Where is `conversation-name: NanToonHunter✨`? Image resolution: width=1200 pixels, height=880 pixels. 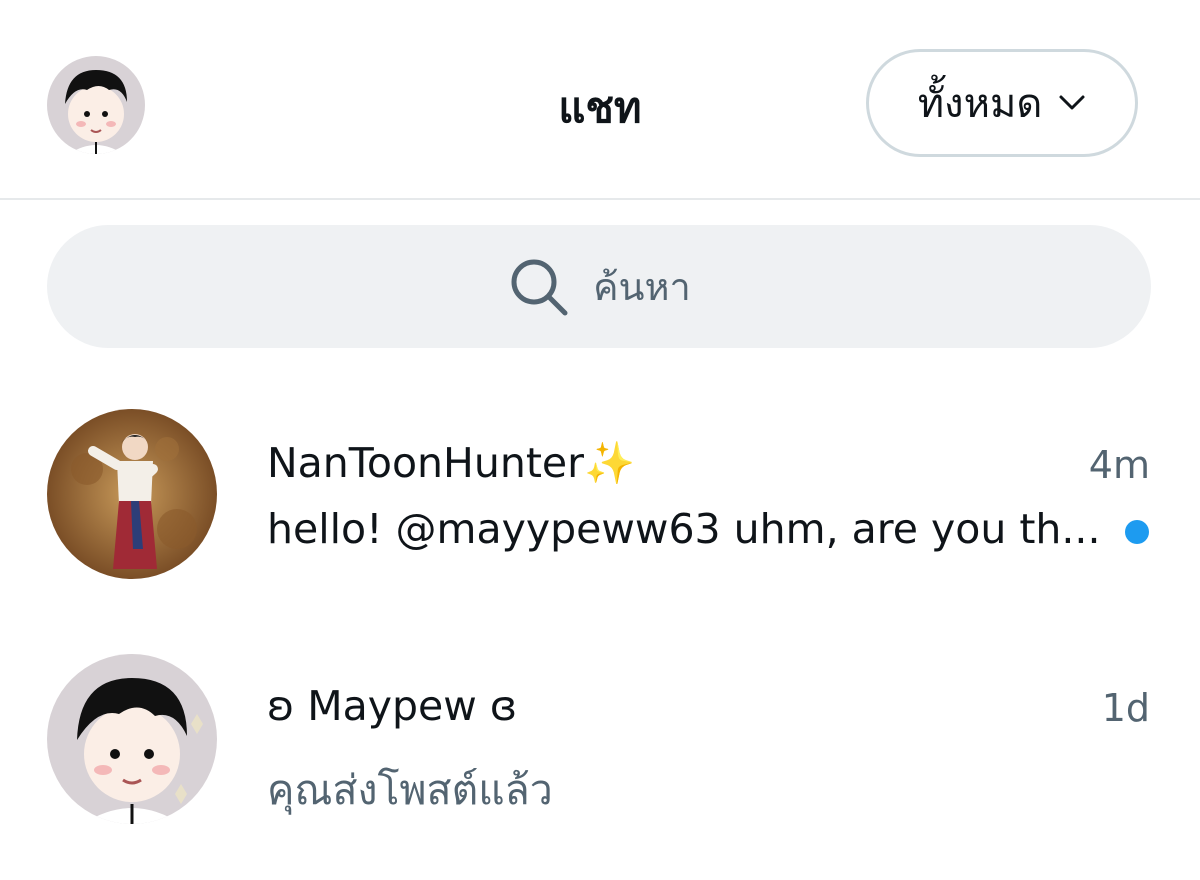
conversation-name: NanToonHunter✨ is located at coordinates (451, 463).